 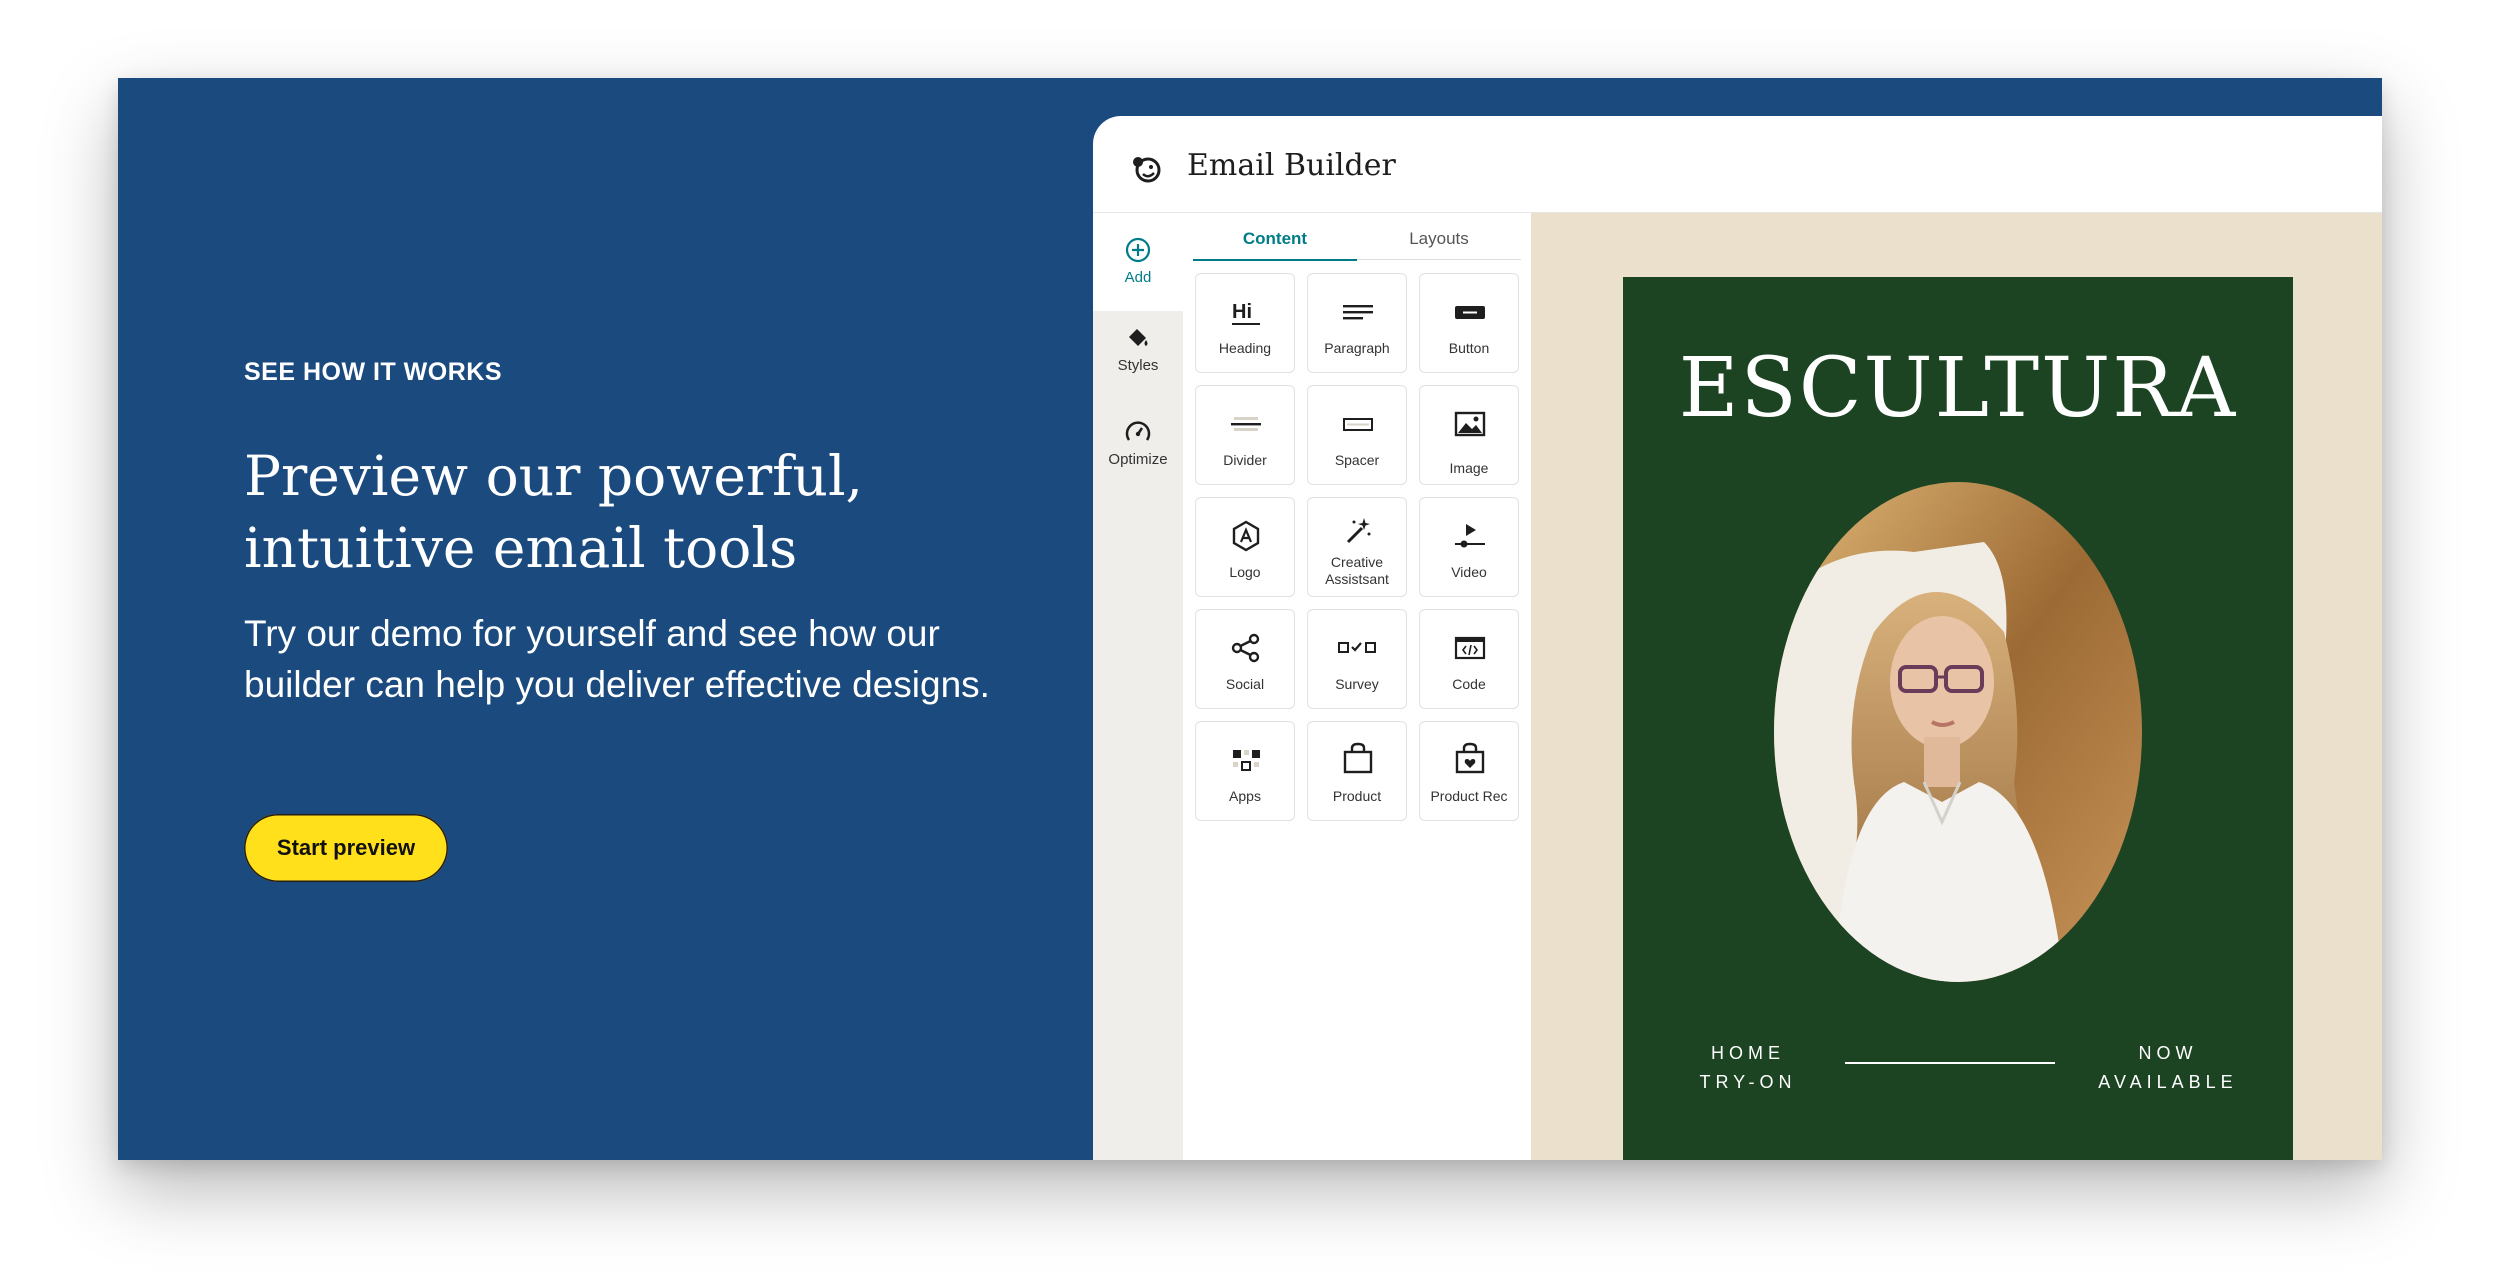 I want to click on portrait-illustration, so click(x=1958, y=732).